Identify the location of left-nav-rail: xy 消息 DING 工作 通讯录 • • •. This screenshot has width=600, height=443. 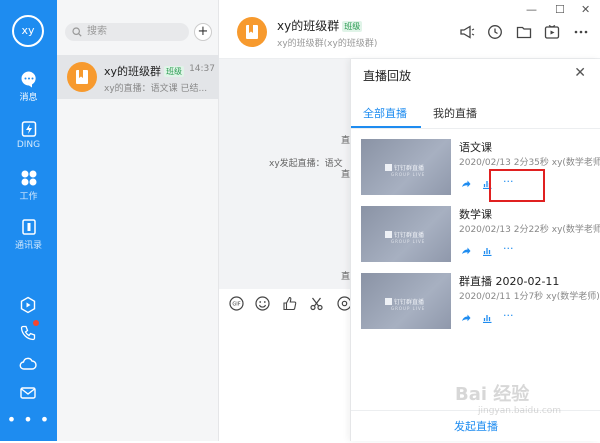
(28, 220).